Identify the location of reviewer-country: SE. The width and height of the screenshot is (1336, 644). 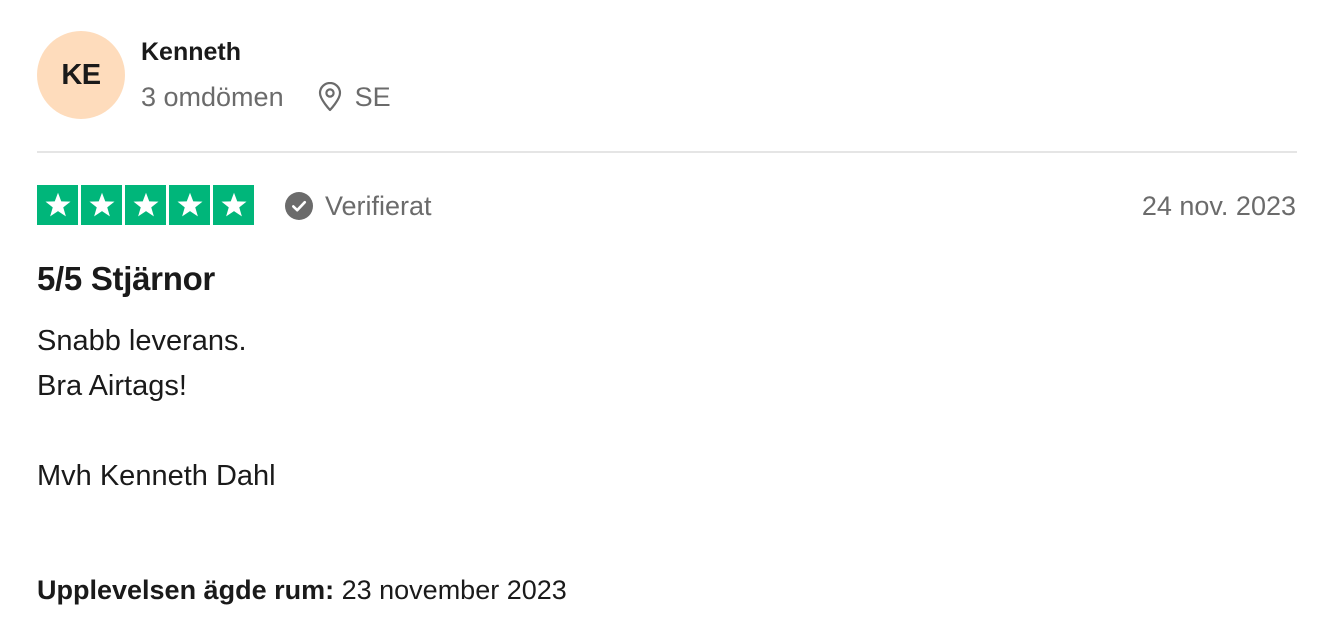
(372, 96).